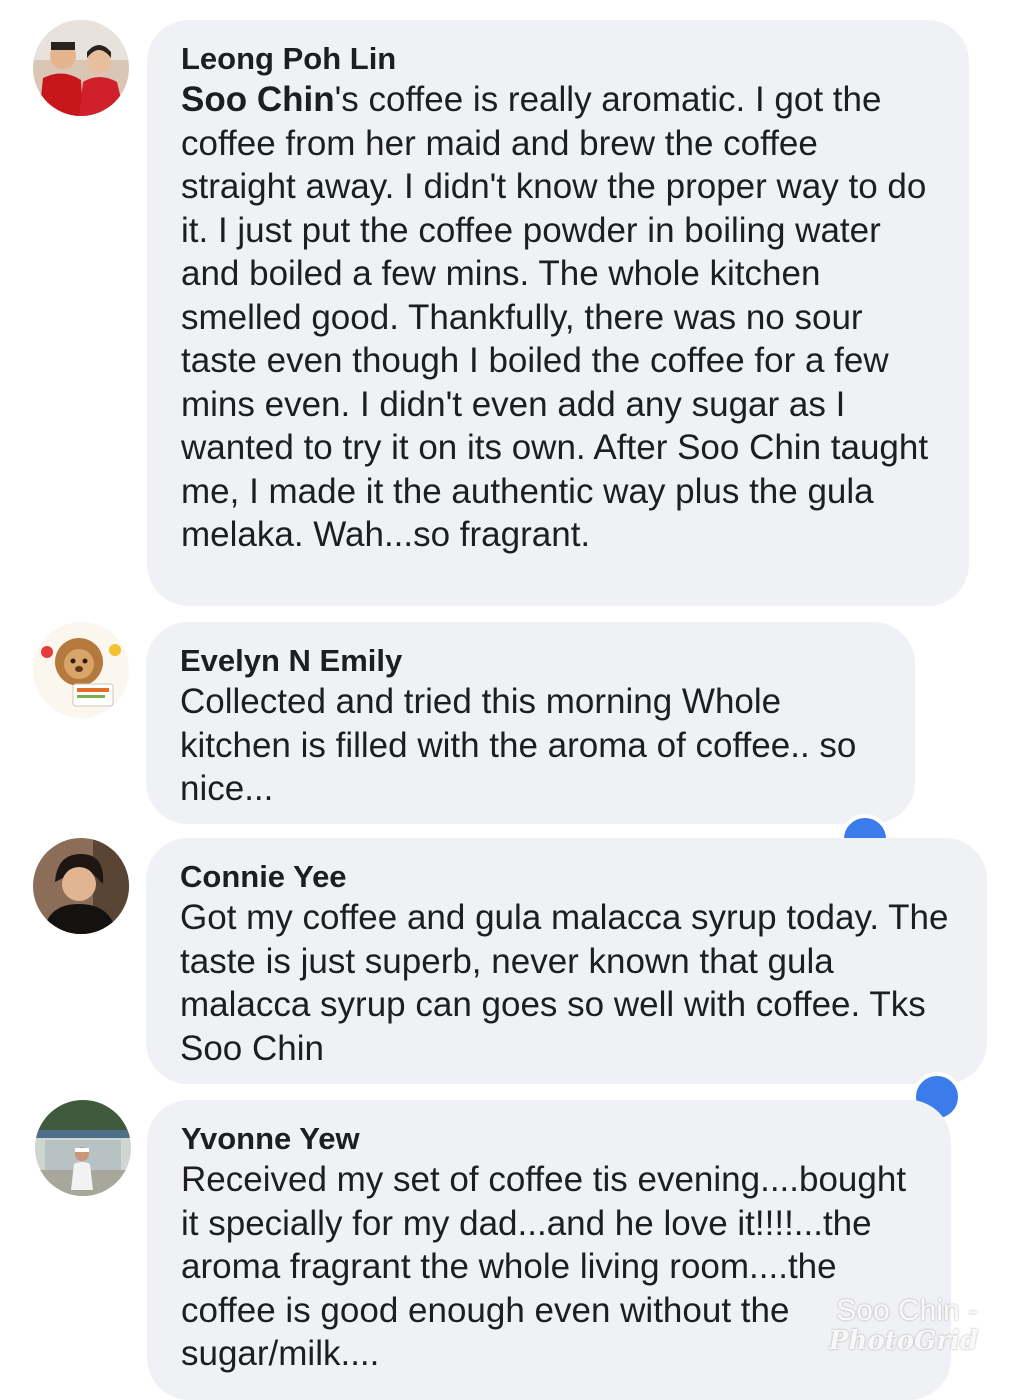 This screenshot has width=1020, height=1400. What do you see at coordinates (558, 59) in the screenshot?
I see `comment-author: Leong Poh Lin` at bounding box center [558, 59].